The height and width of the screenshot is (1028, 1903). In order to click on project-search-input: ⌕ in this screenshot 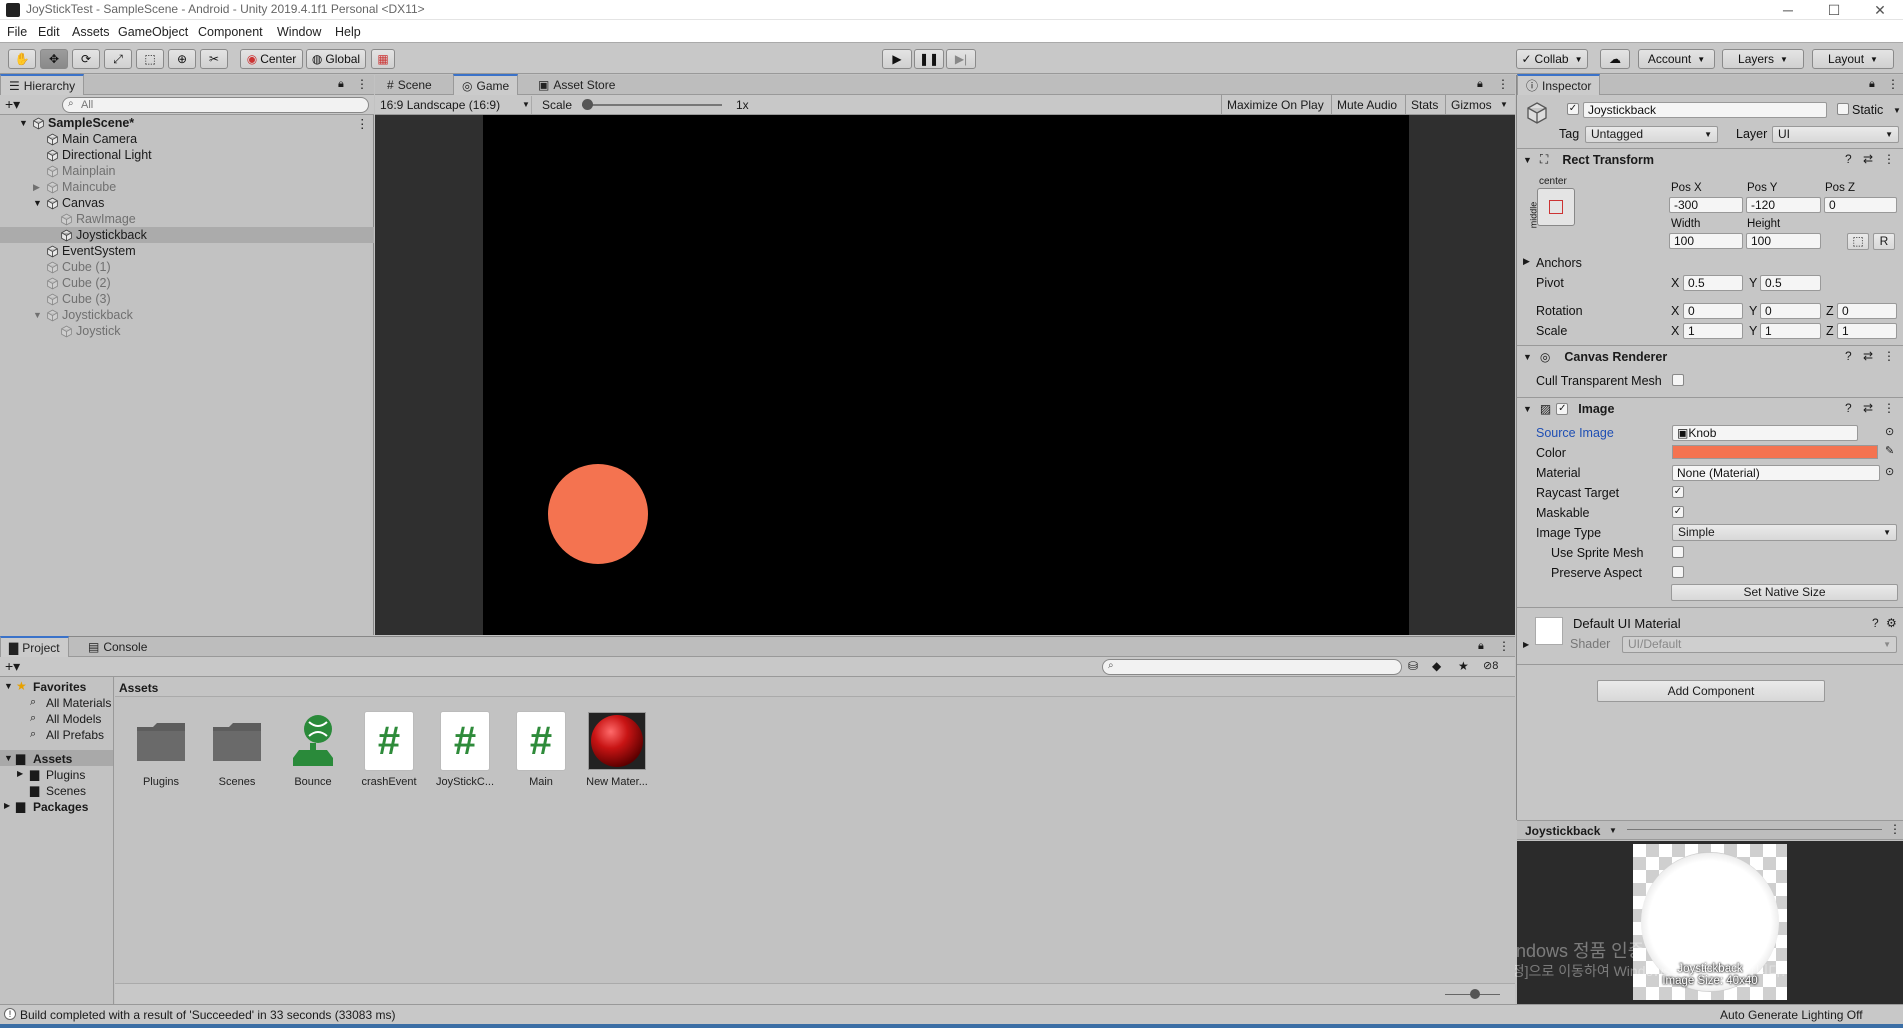, I will do `click(1252, 667)`.